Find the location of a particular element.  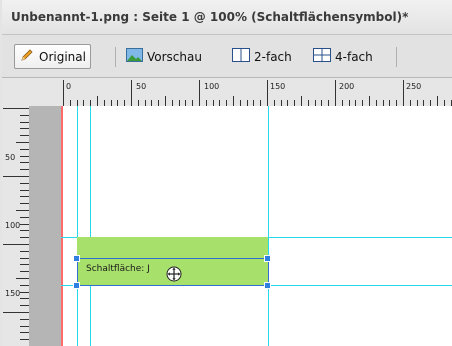

ruler-label: 200 is located at coordinates (346, 86).